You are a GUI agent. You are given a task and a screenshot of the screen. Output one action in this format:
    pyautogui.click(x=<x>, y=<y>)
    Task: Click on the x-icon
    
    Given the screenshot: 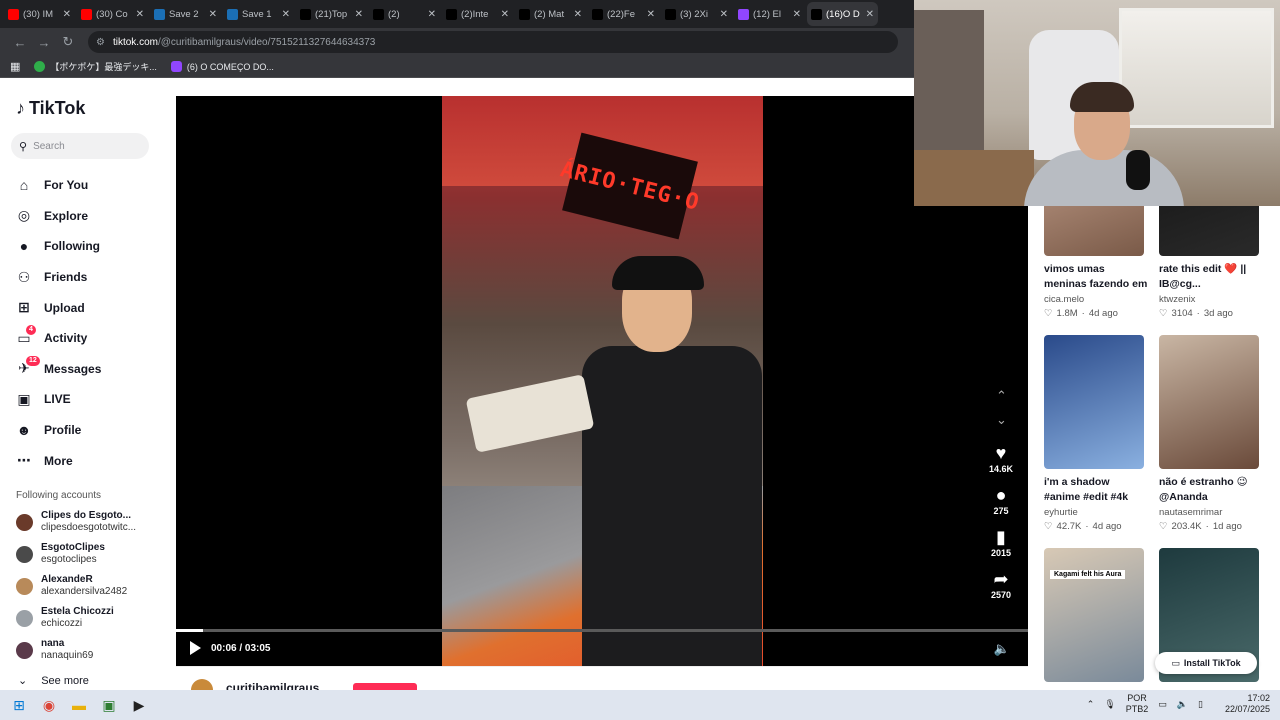 What is the action you would take?
    pyautogui.click(x=524, y=14)
    